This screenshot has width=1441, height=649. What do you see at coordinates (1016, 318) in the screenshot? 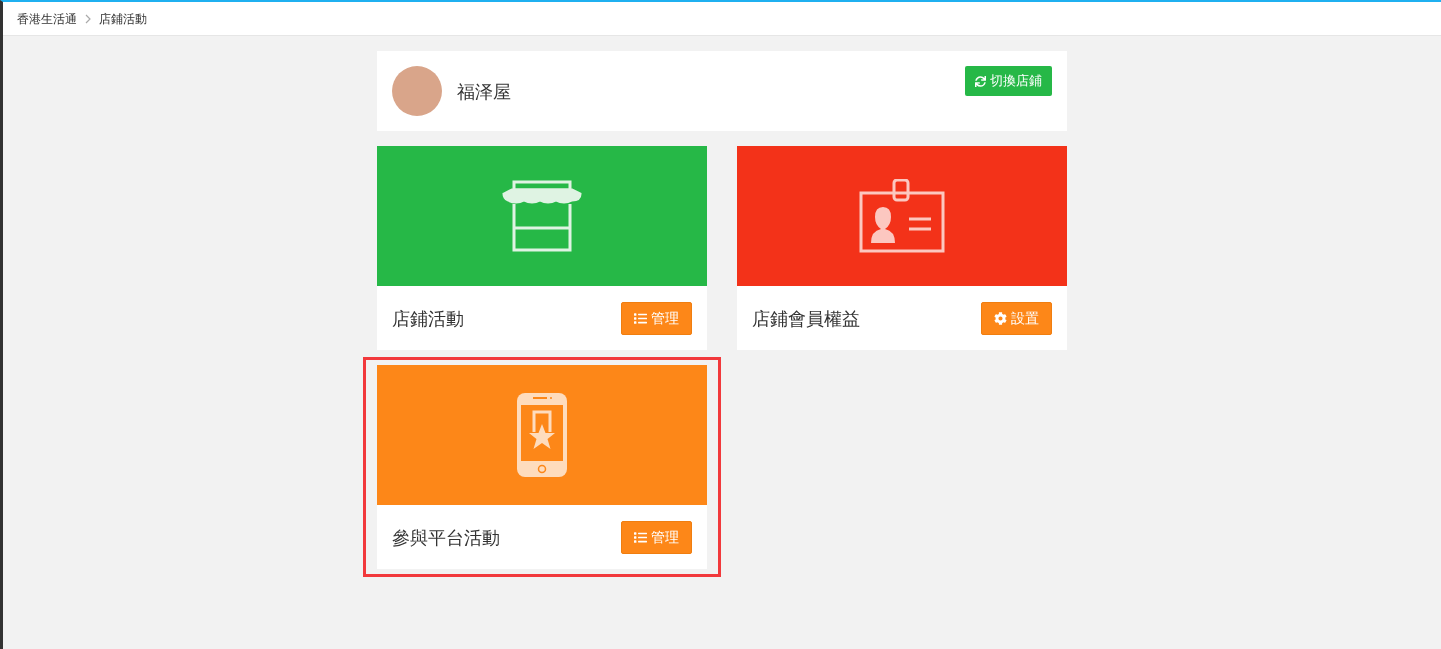
I see `card-action-button: 設置` at bounding box center [1016, 318].